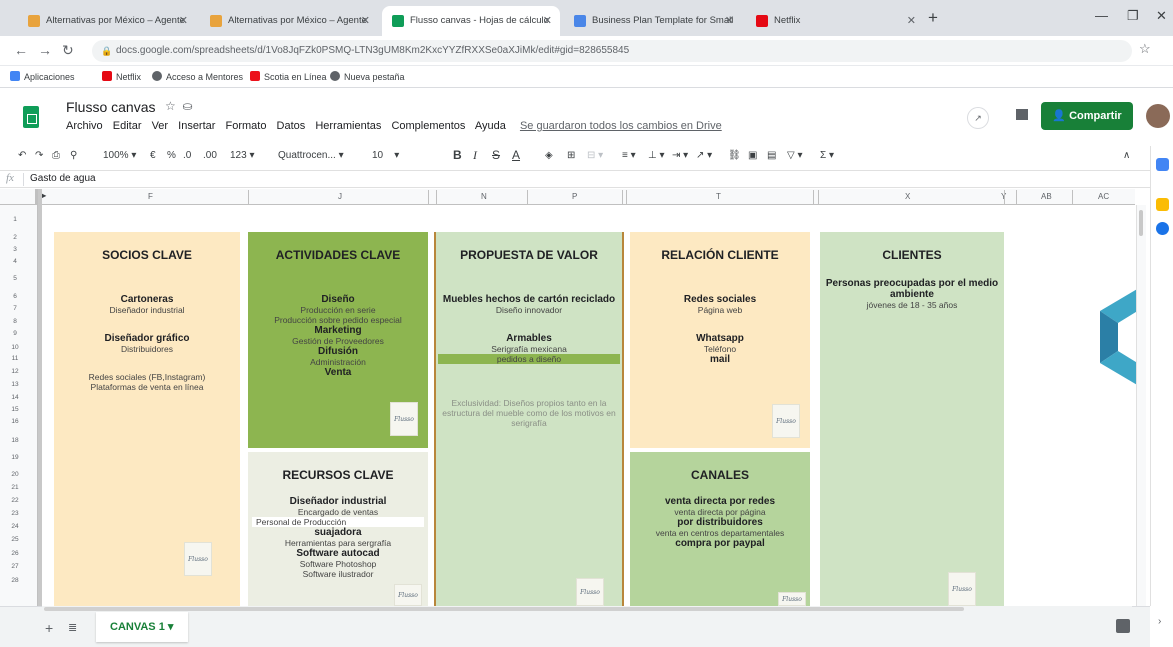  I want to click on sheets-logo-icon, so click(31, 117).